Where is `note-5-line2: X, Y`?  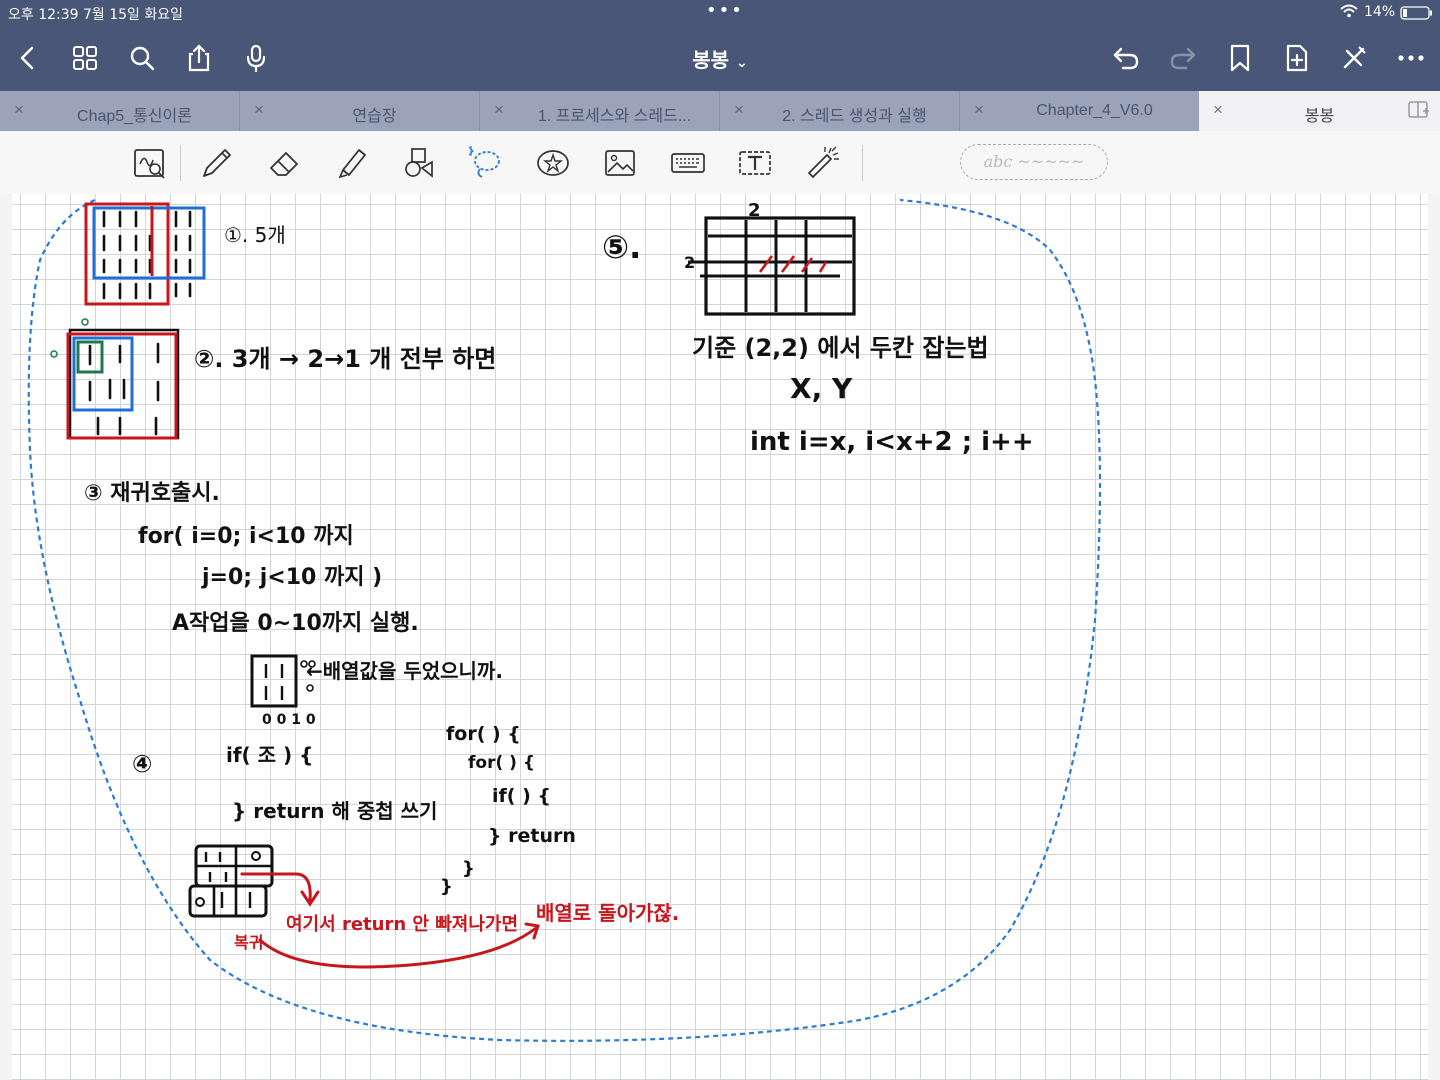 note-5-line2: X, Y is located at coordinates (821, 388).